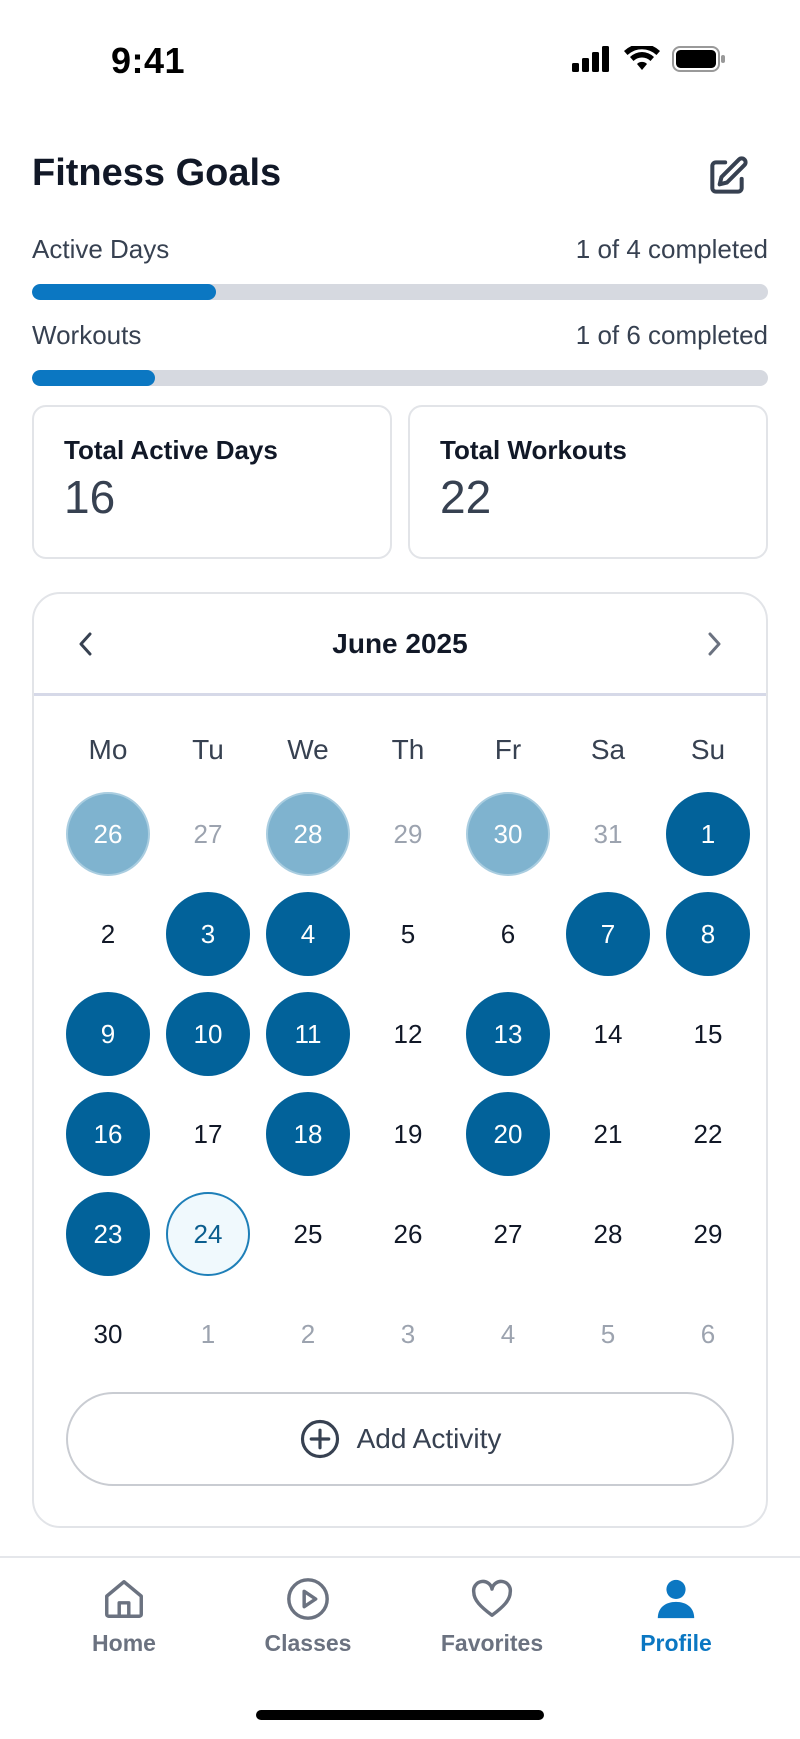  What do you see at coordinates (429, 1438) in the screenshot?
I see `add-activity-label: Add Activity` at bounding box center [429, 1438].